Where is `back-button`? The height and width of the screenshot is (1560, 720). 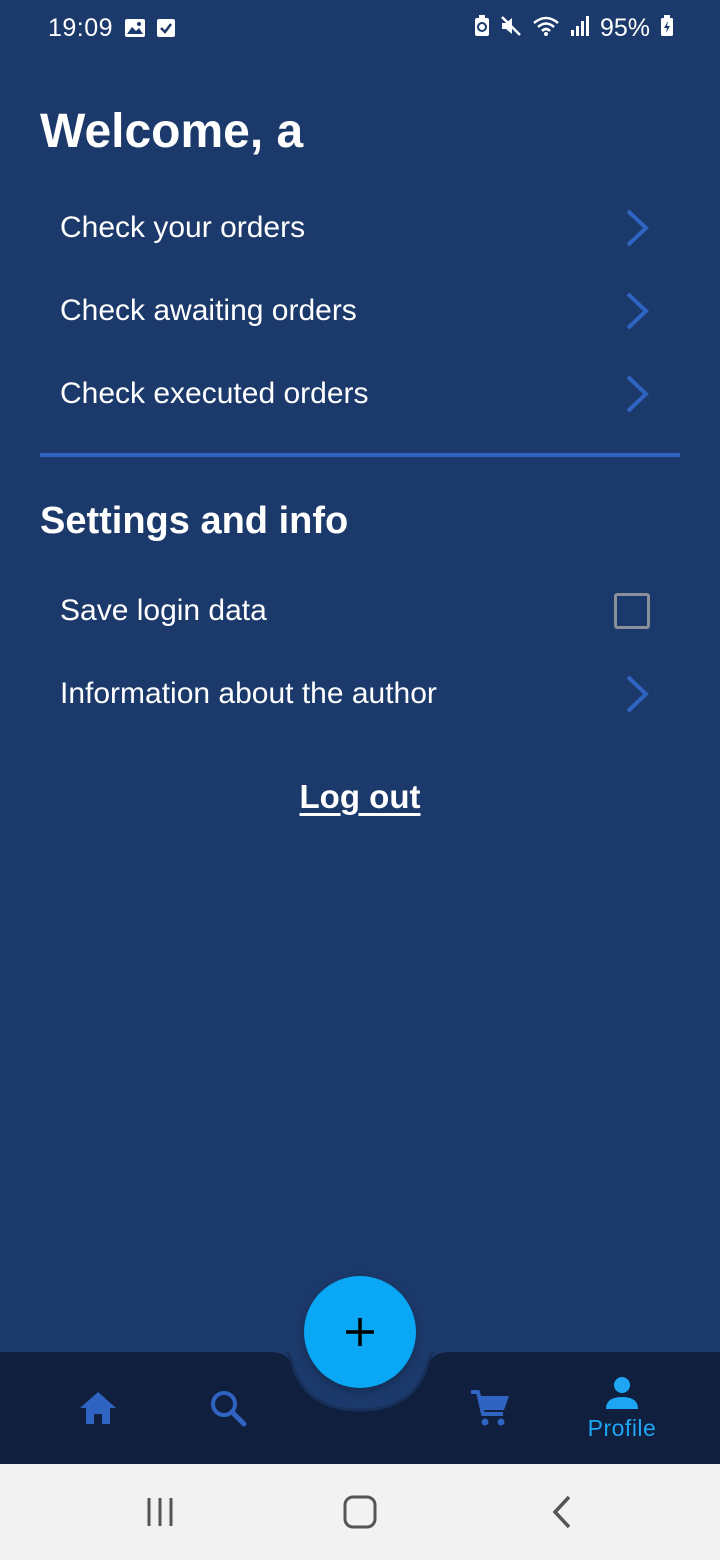
back-button is located at coordinates (562, 1512).